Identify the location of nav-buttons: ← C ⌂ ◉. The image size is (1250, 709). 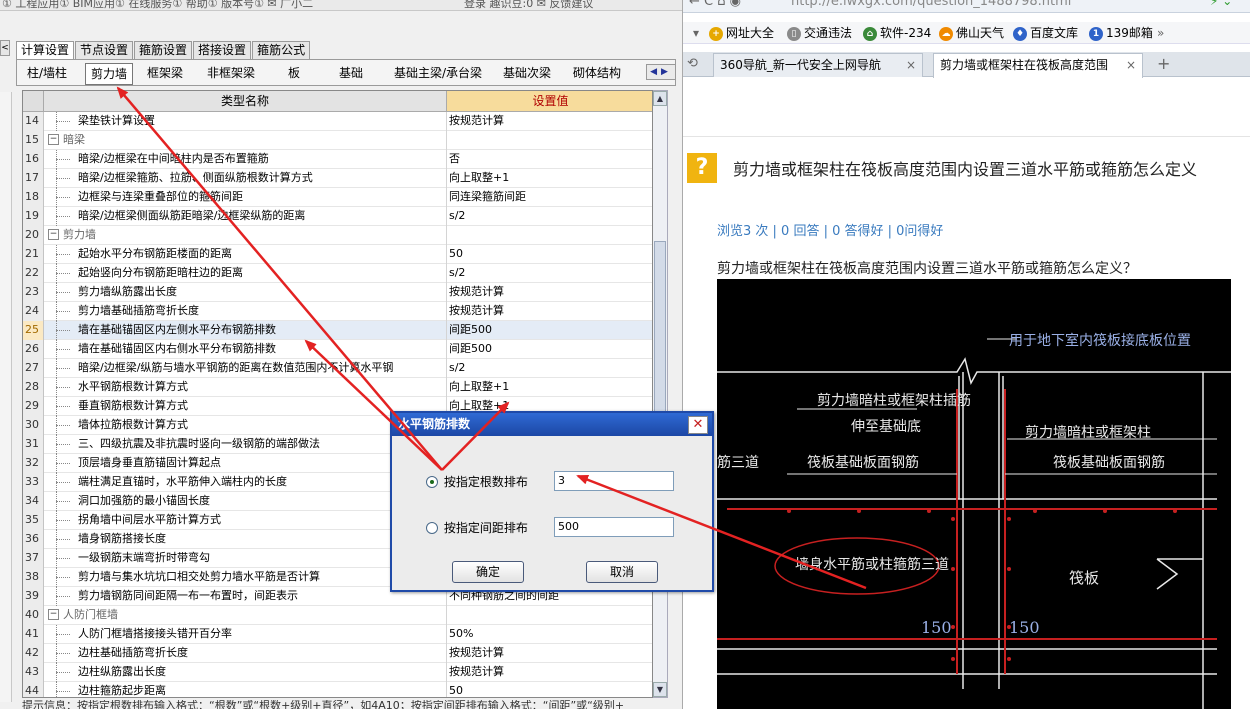
(715, 4).